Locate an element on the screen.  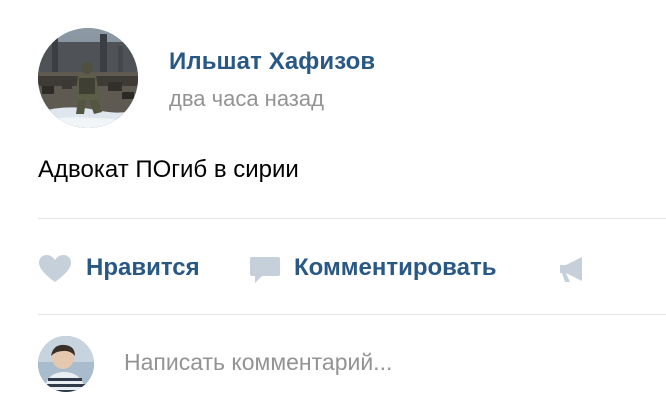
megaphone-icon is located at coordinates (571, 269).